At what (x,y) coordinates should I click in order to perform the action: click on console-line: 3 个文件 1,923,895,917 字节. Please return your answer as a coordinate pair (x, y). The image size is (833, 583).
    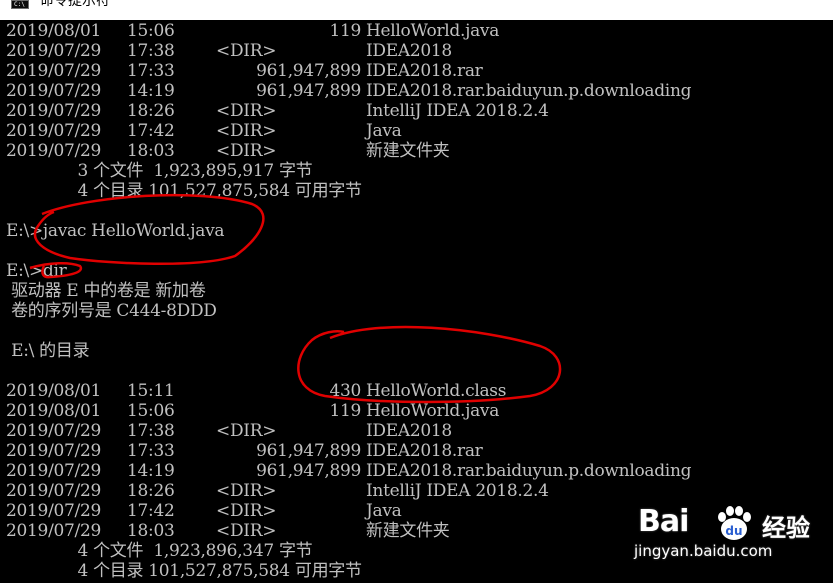
    Looking at the image, I should click on (159, 171).